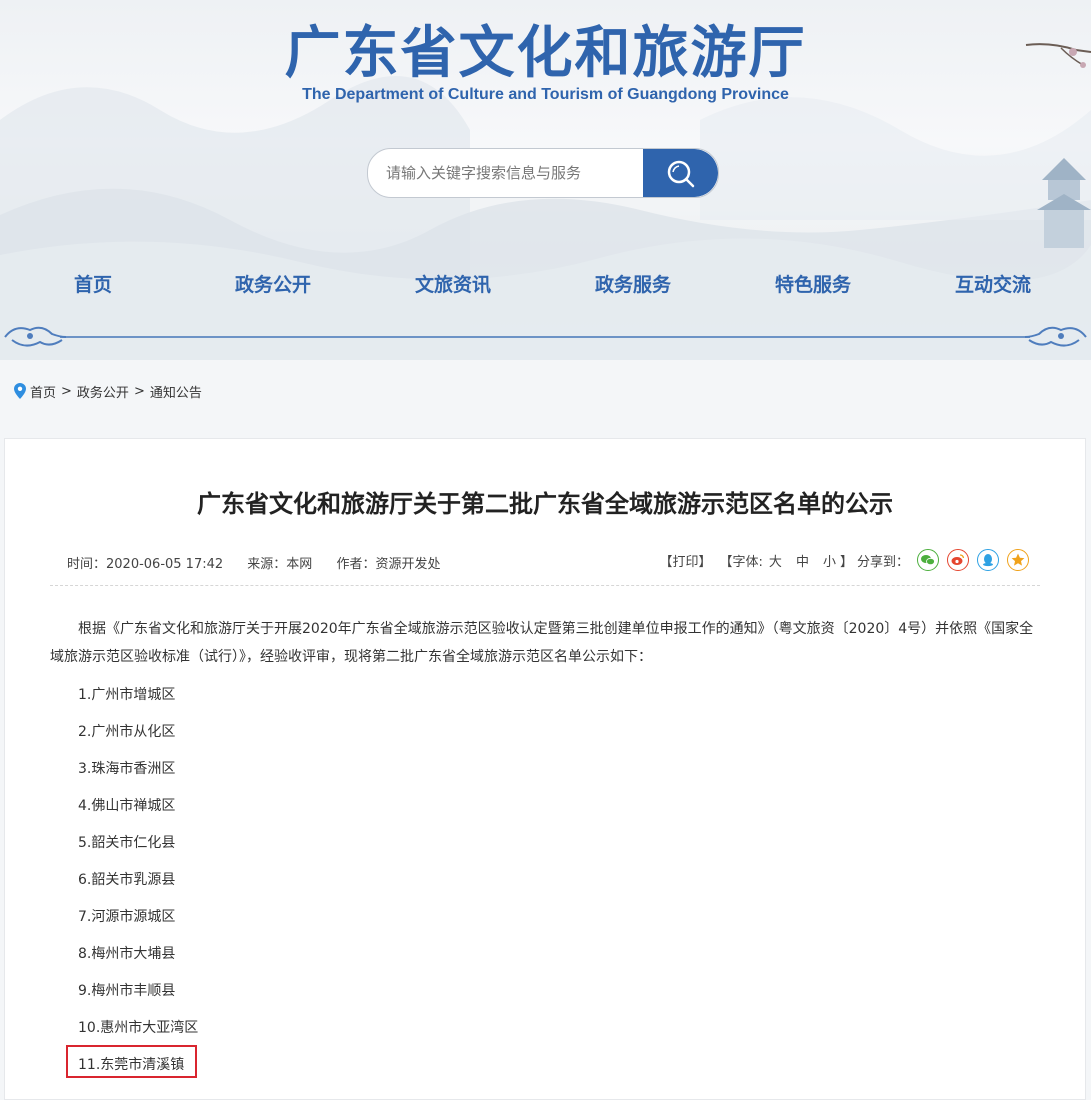  Describe the element at coordinates (988, 560) in the screenshot. I see `qq-icon` at that location.